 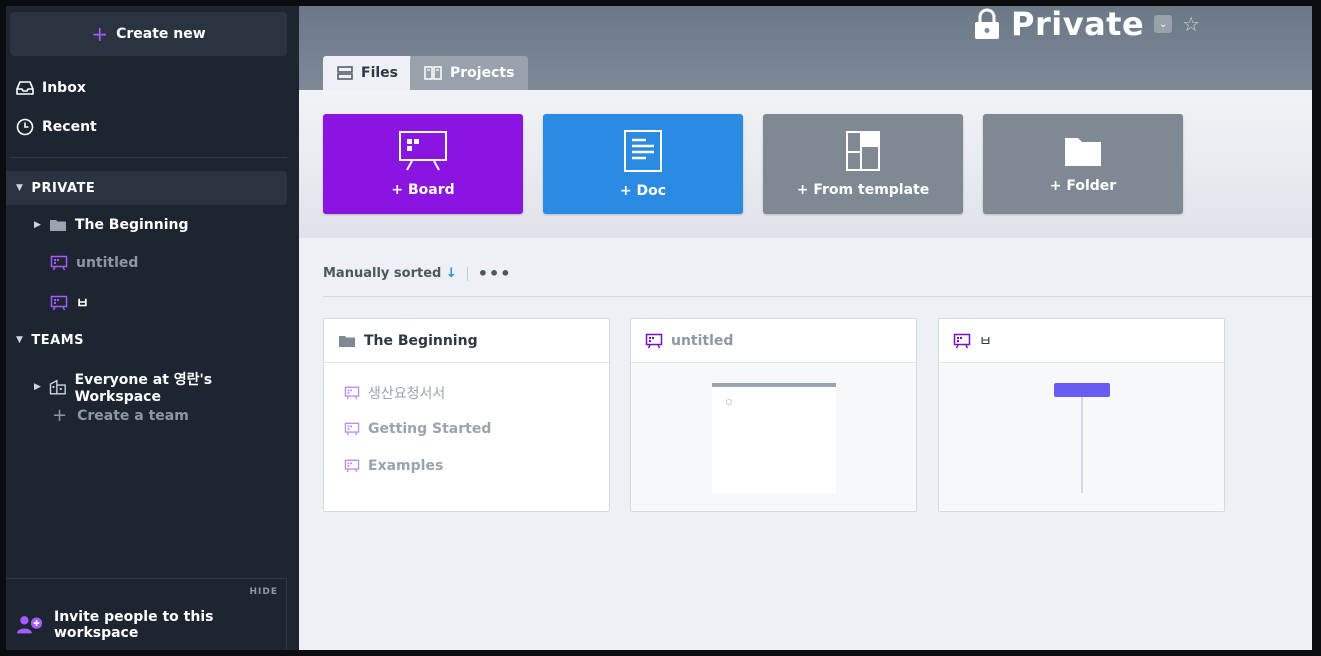 I want to click on folder-child-item: 생산요청서서, so click(x=394, y=393).